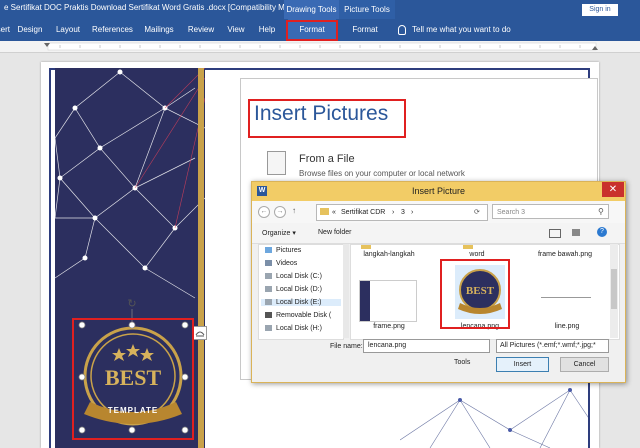 The width and height of the screenshot is (640, 448). Describe the element at coordinates (346, 346) in the screenshot. I see `file-name-label: File name:` at that location.